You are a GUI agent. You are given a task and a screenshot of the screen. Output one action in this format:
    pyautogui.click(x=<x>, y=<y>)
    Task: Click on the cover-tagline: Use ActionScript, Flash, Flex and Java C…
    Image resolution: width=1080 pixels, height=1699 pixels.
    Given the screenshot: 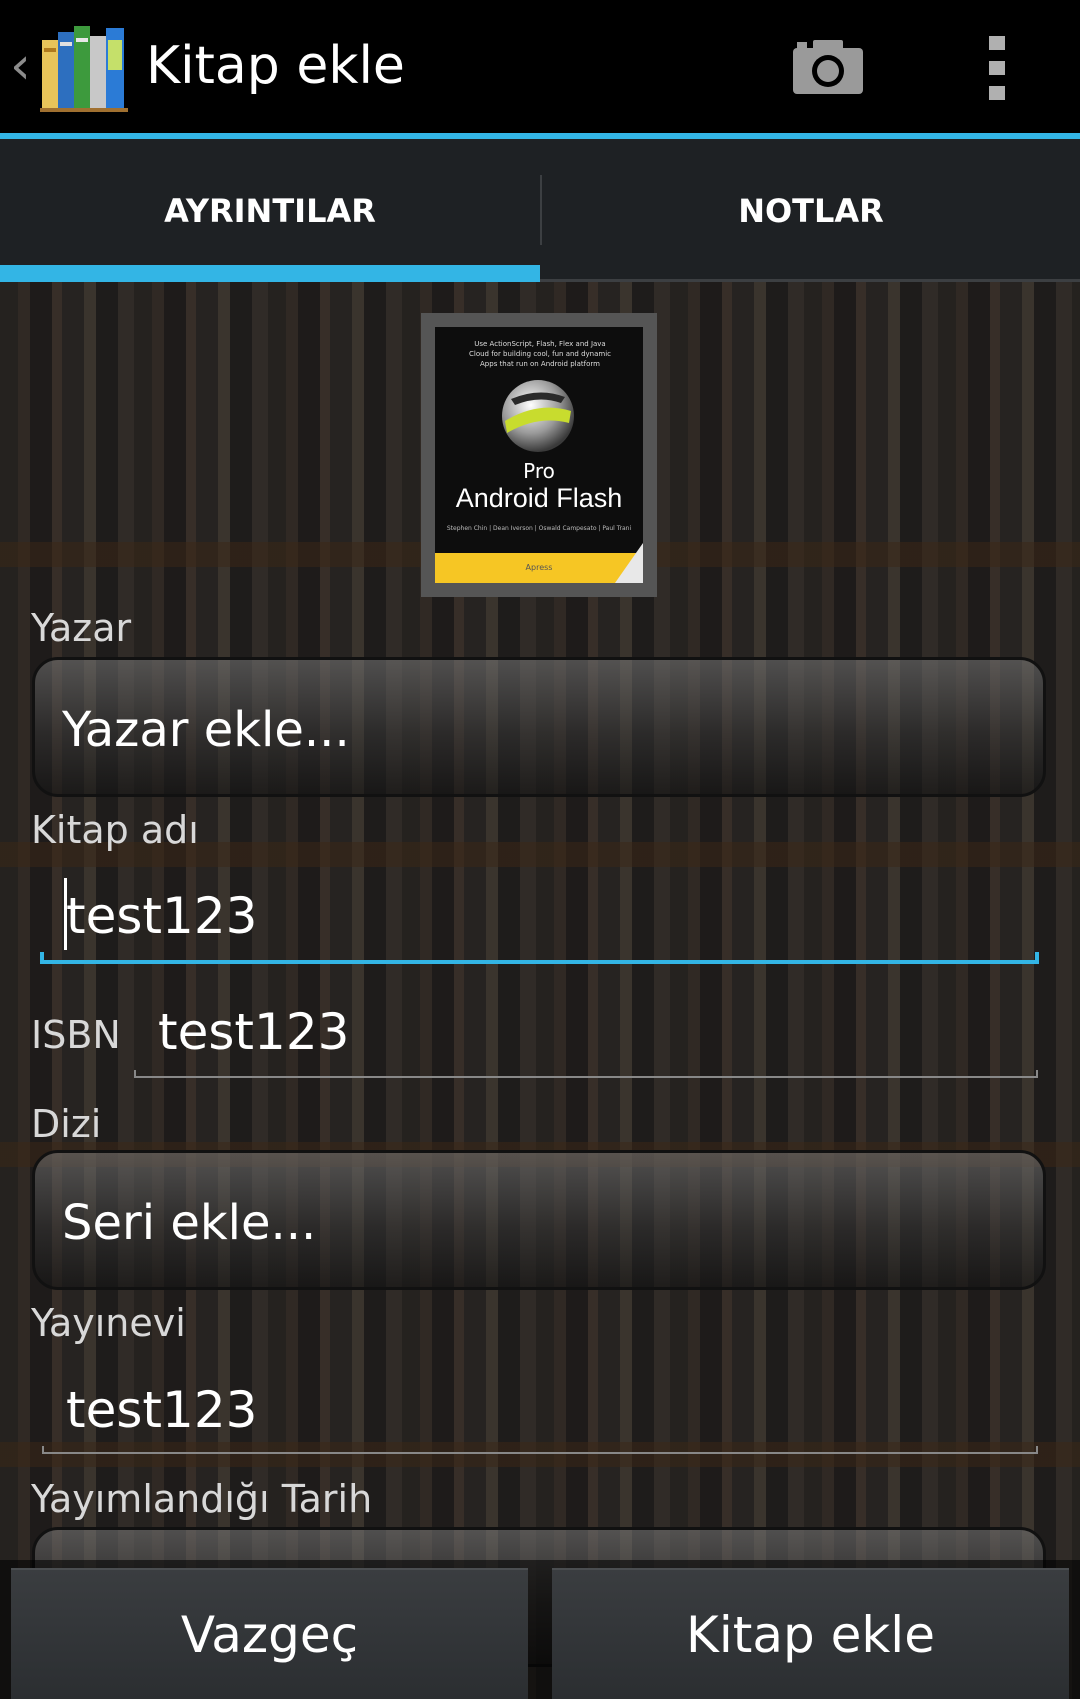 What is the action you would take?
    pyautogui.click(x=540, y=354)
    